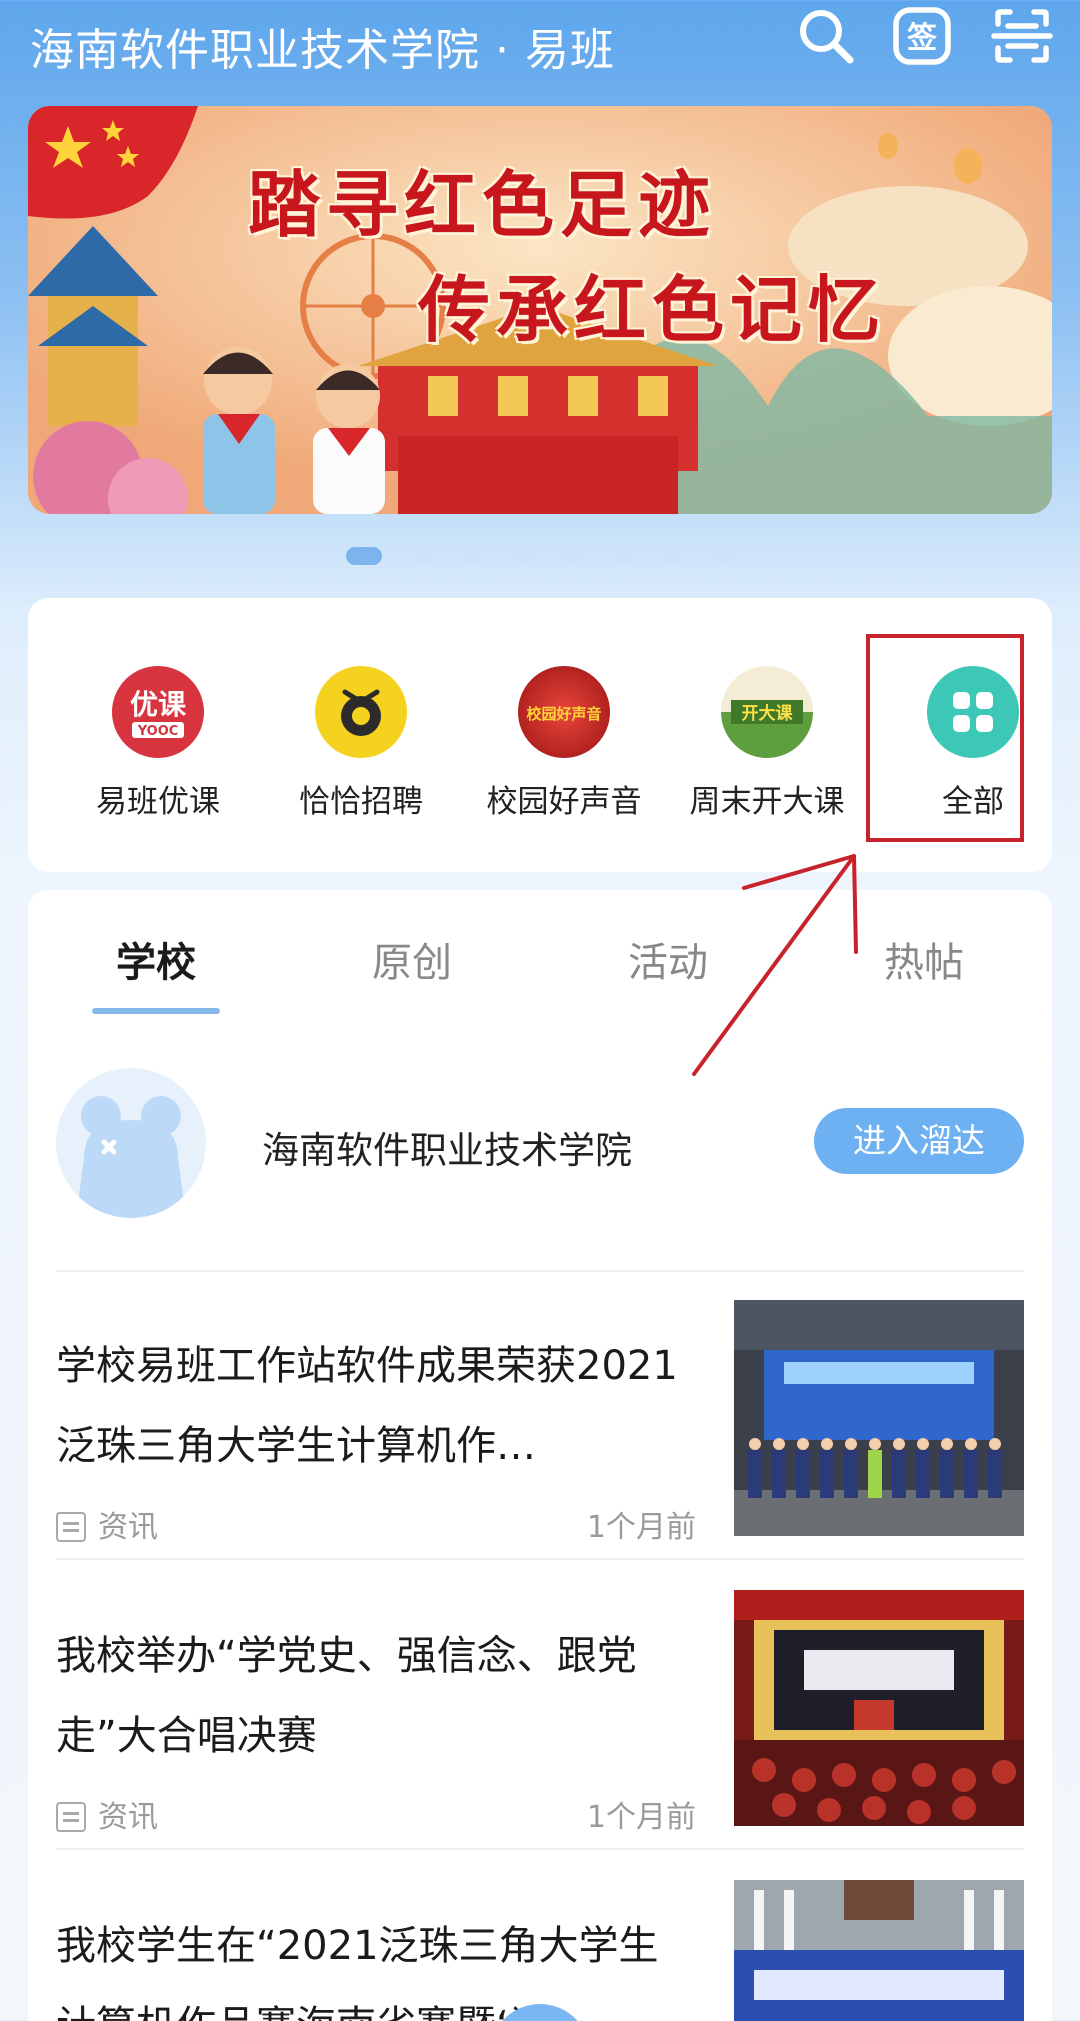  I want to click on tab-activity: 活动, so click(668, 959).